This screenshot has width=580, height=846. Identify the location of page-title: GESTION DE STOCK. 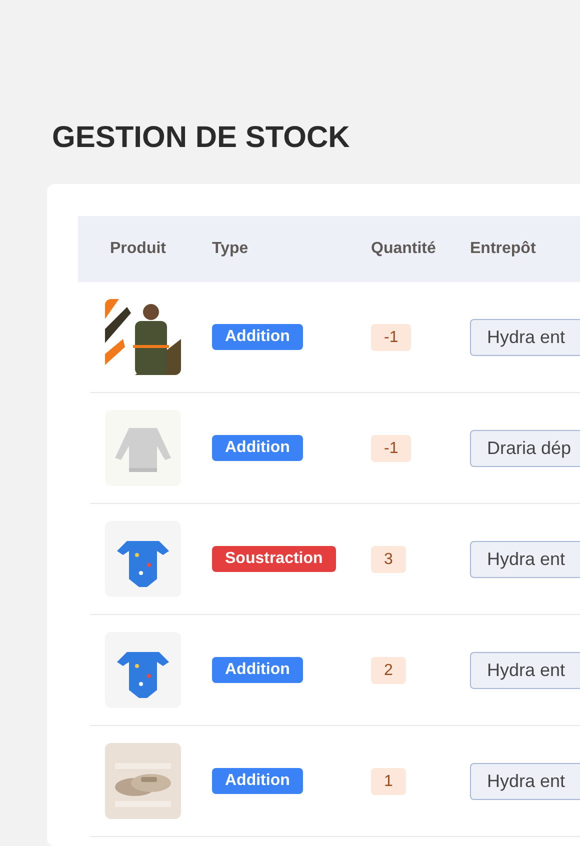
(201, 138).